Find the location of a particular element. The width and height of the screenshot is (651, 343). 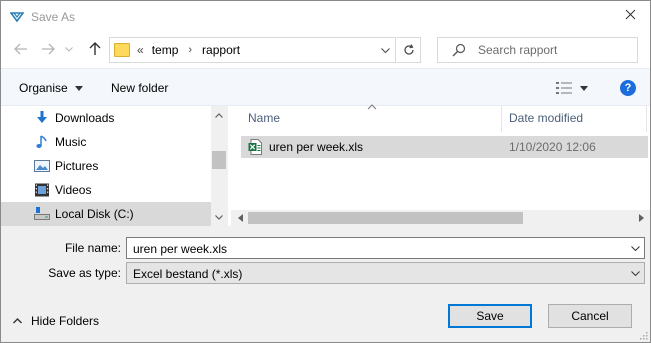

nav-item-label: Downloads is located at coordinates (85, 118).